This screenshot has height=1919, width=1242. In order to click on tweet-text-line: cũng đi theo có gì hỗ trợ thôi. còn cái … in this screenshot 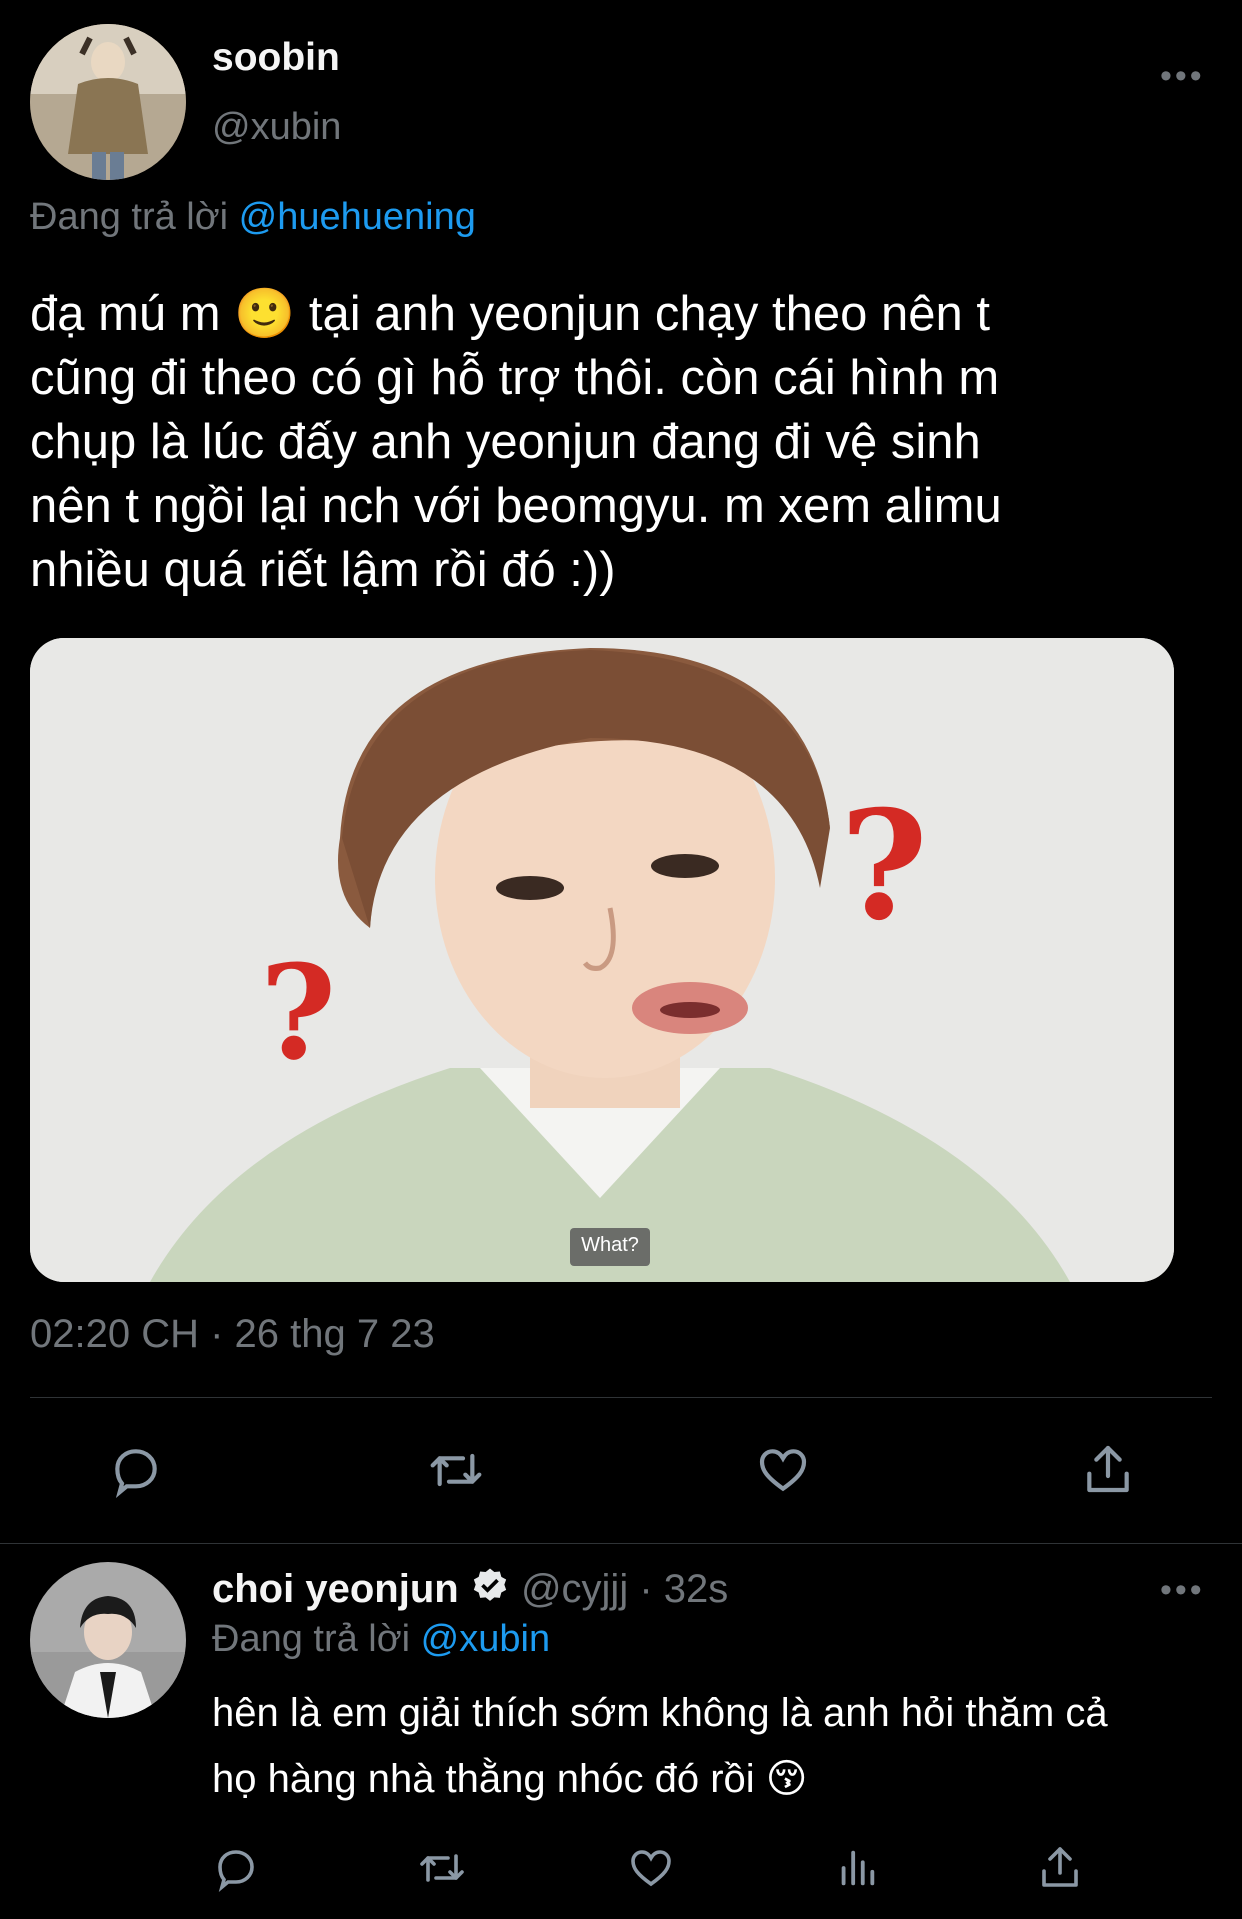, I will do `click(515, 378)`.